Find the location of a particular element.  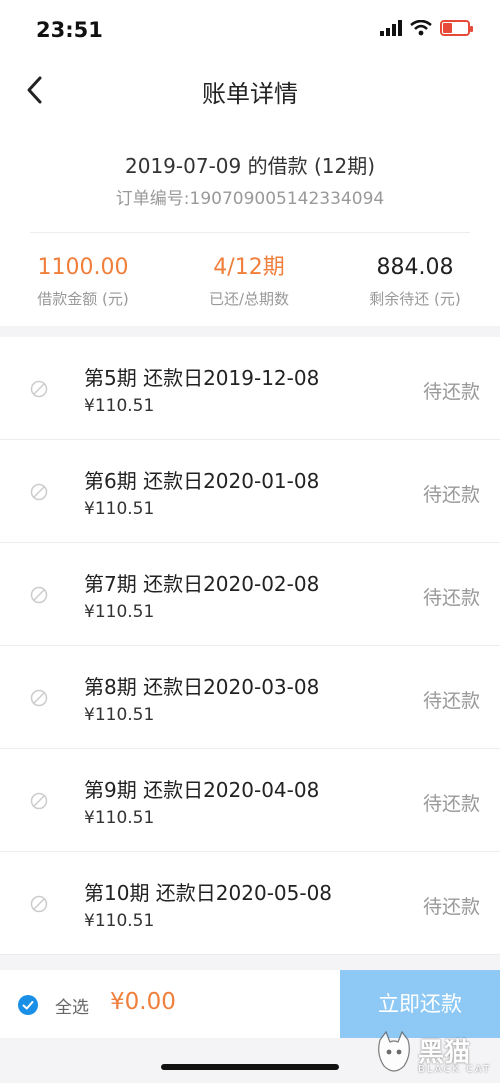

list-item: 第6期 还款日2020-01-08 ¥110.51 待还款 is located at coordinates (250, 491).